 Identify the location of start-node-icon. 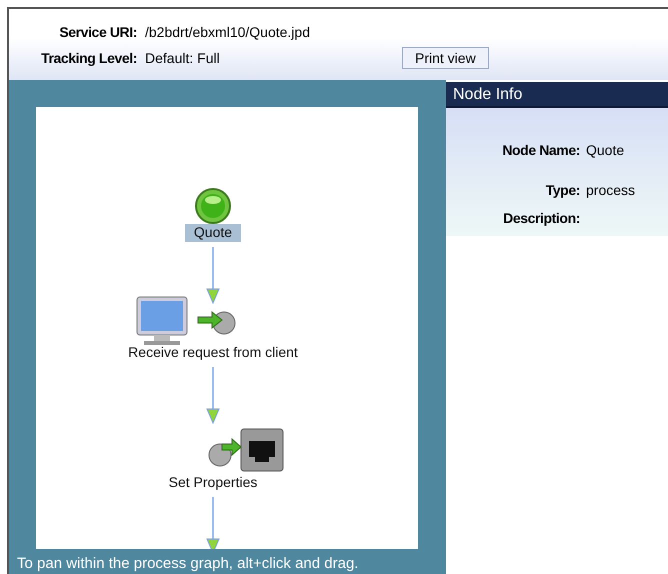
(213, 206).